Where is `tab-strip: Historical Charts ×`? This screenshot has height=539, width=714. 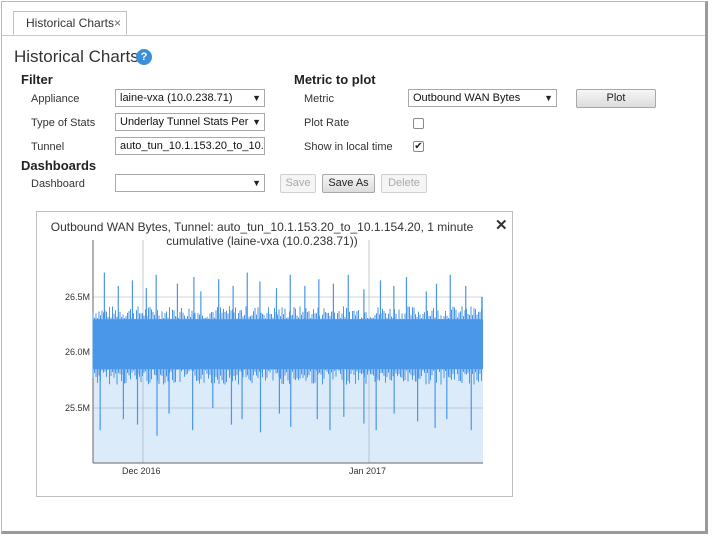 tab-strip: Historical Charts × is located at coordinates (353, 19).